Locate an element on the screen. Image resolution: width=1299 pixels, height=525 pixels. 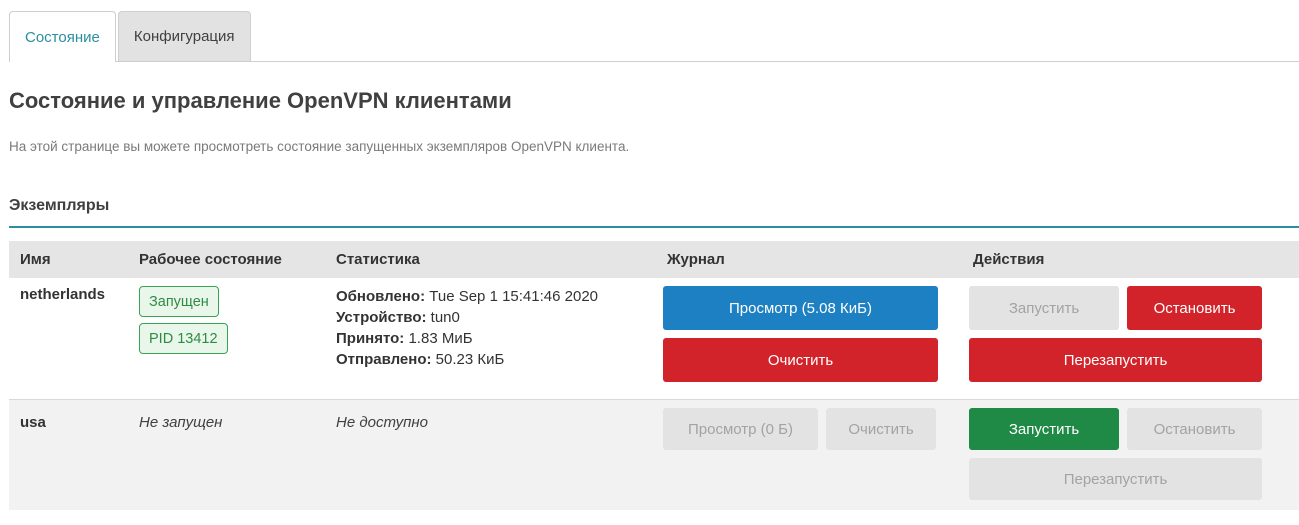
stat-value-sent: 50.23 КиБ is located at coordinates (470, 359).